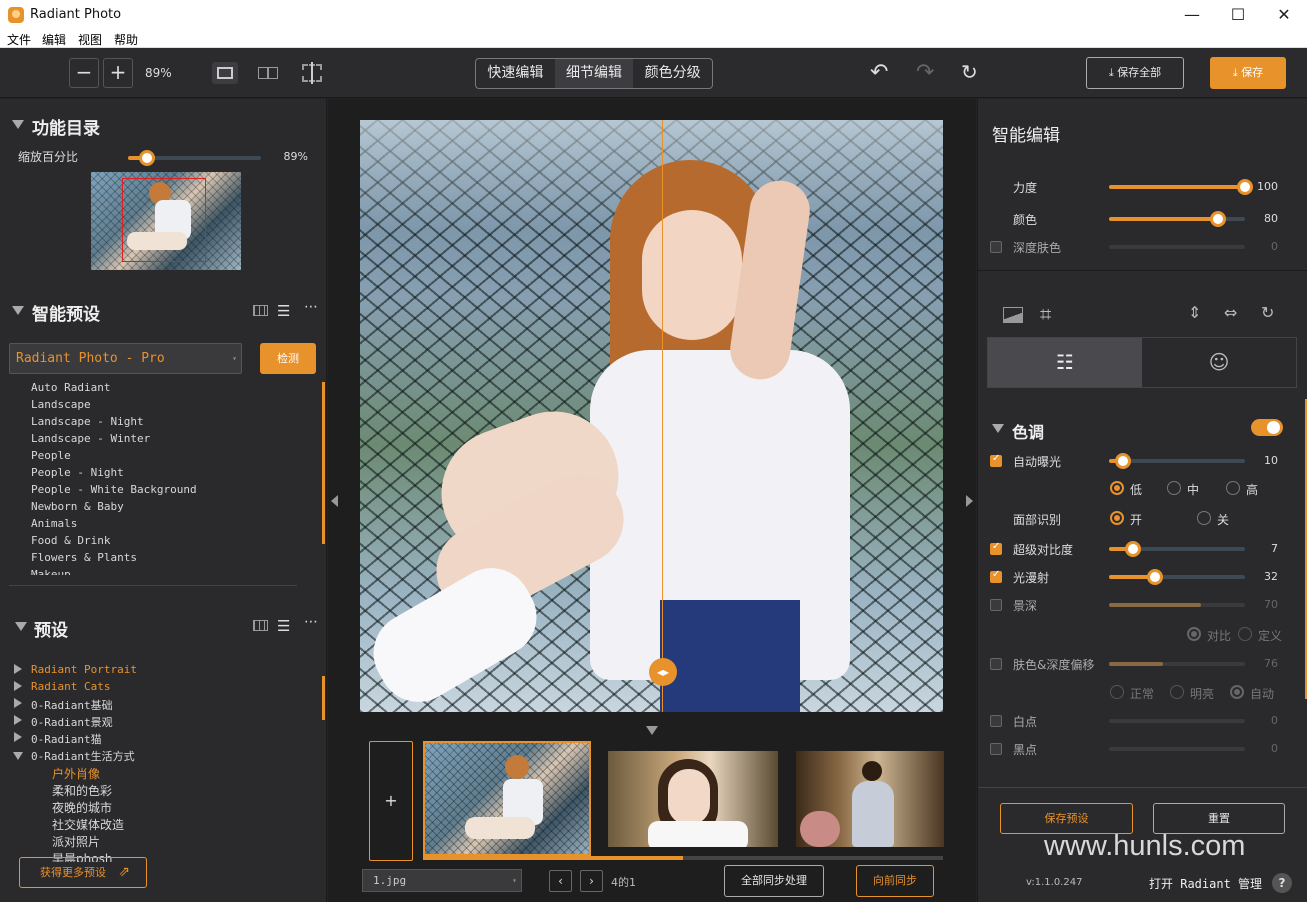 This screenshot has width=1307, height=902. What do you see at coordinates (126, 39) in the screenshot?
I see `menu-help: 帮助` at bounding box center [126, 39].